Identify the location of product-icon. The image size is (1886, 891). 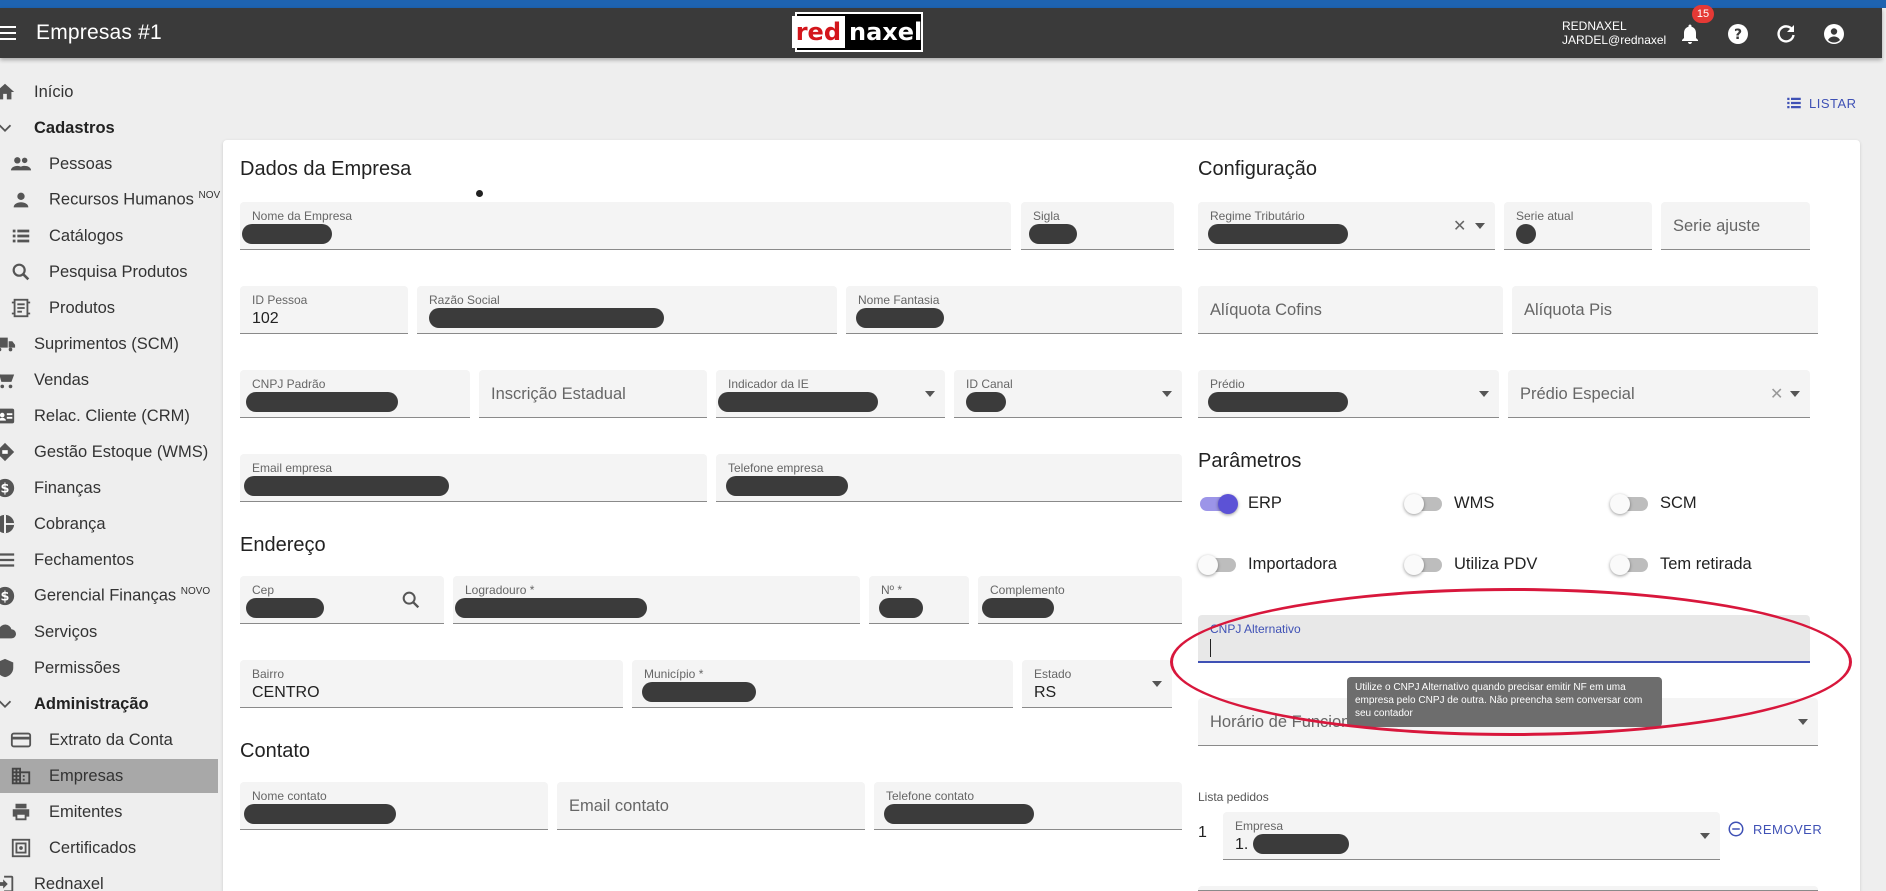
(21, 308).